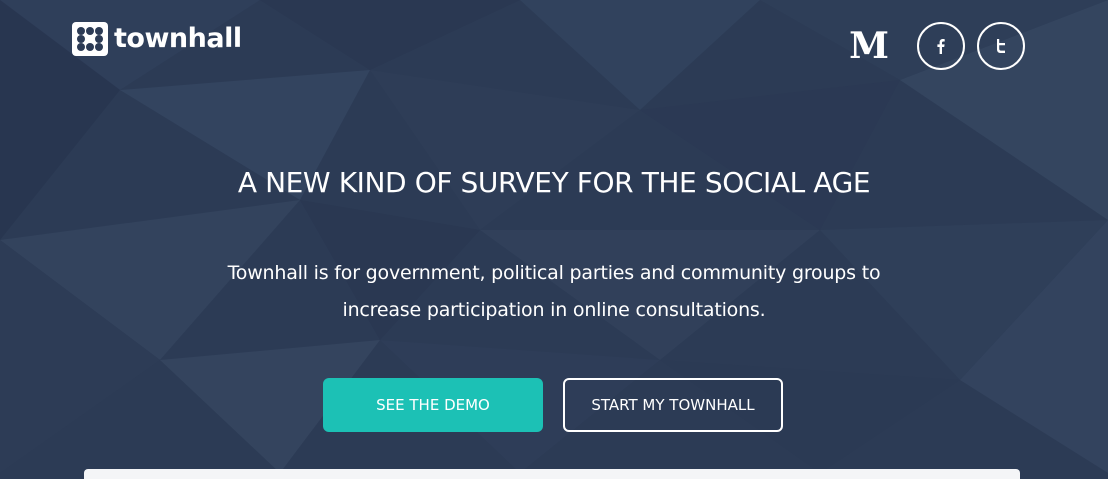 The width and height of the screenshot is (1108, 479). What do you see at coordinates (433, 405) in the screenshot?
I see `see-demo-button: SEE THE DEMO` at bounding box center [433, 405].